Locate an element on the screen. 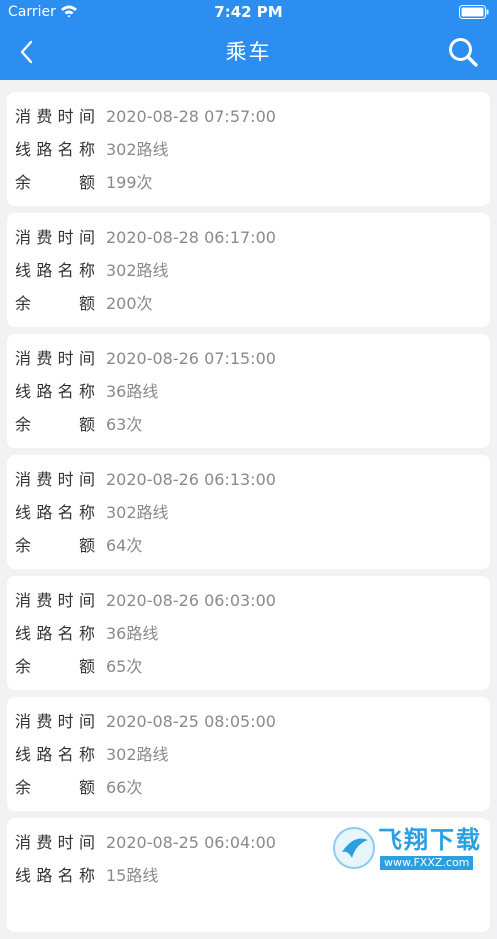 This screenshot has width=497, height=939. balance-value: 200次 is located at coordinates (129, 303).